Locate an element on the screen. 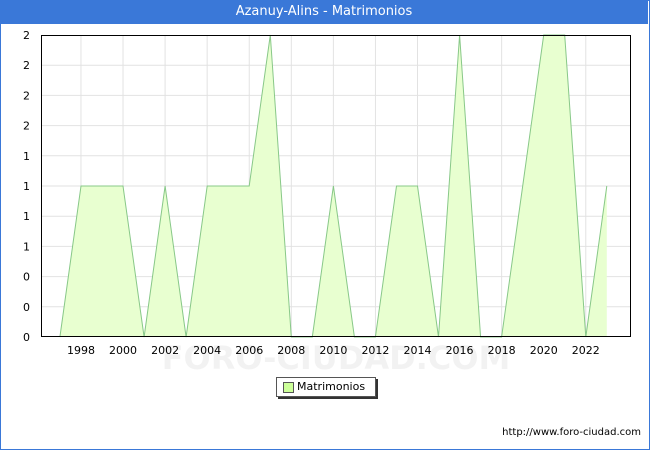 The width and height of the screenshot is (650, 450). x-tick-label: 2006 is located at coordinates (249, 350).